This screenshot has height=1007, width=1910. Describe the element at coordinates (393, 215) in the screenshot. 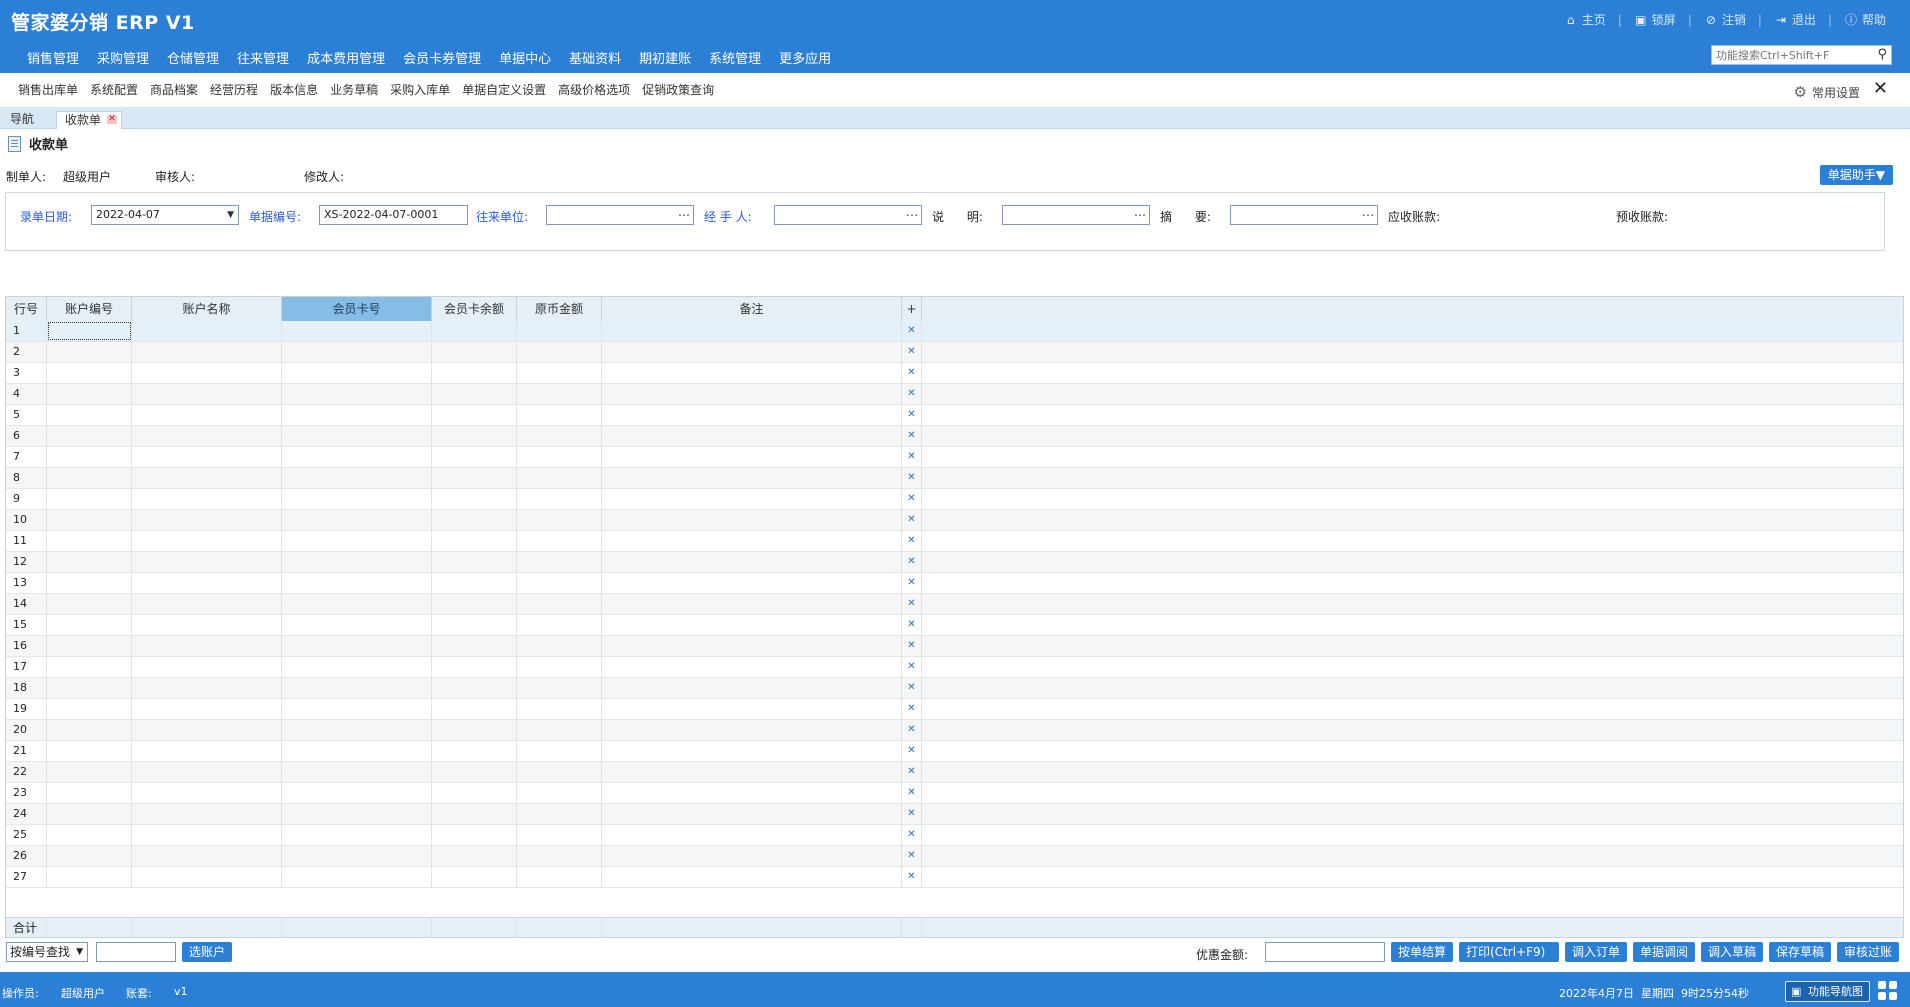

I see `number-field: XS-2022-04-07-0001` at that location.